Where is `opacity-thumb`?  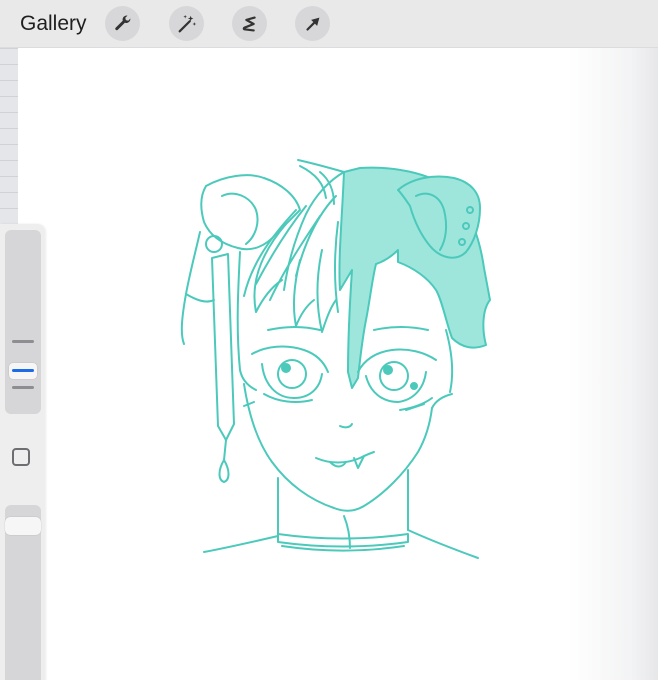
opacity-thumb is located at coordinates (23, 526).